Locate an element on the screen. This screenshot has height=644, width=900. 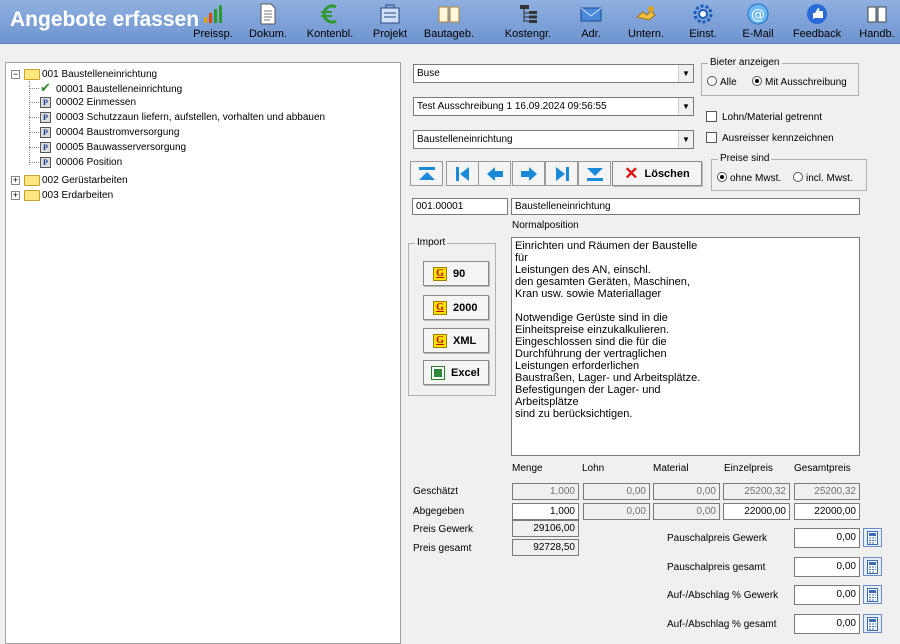
geschaetzt-label: Geschätzt is located at coordinates (436, 491).